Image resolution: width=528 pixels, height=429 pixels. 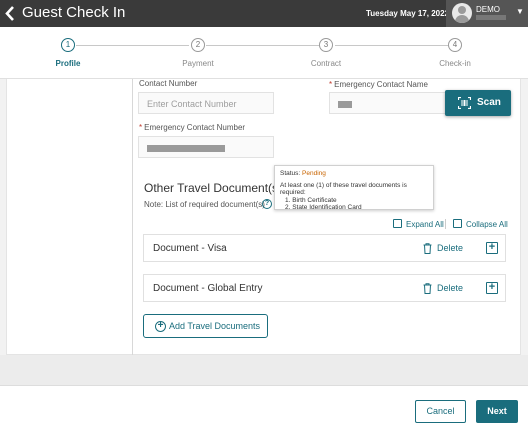 I want to click on emergency-contact-name-label: * Emergency Contact Name, so click(x=378, y=84).